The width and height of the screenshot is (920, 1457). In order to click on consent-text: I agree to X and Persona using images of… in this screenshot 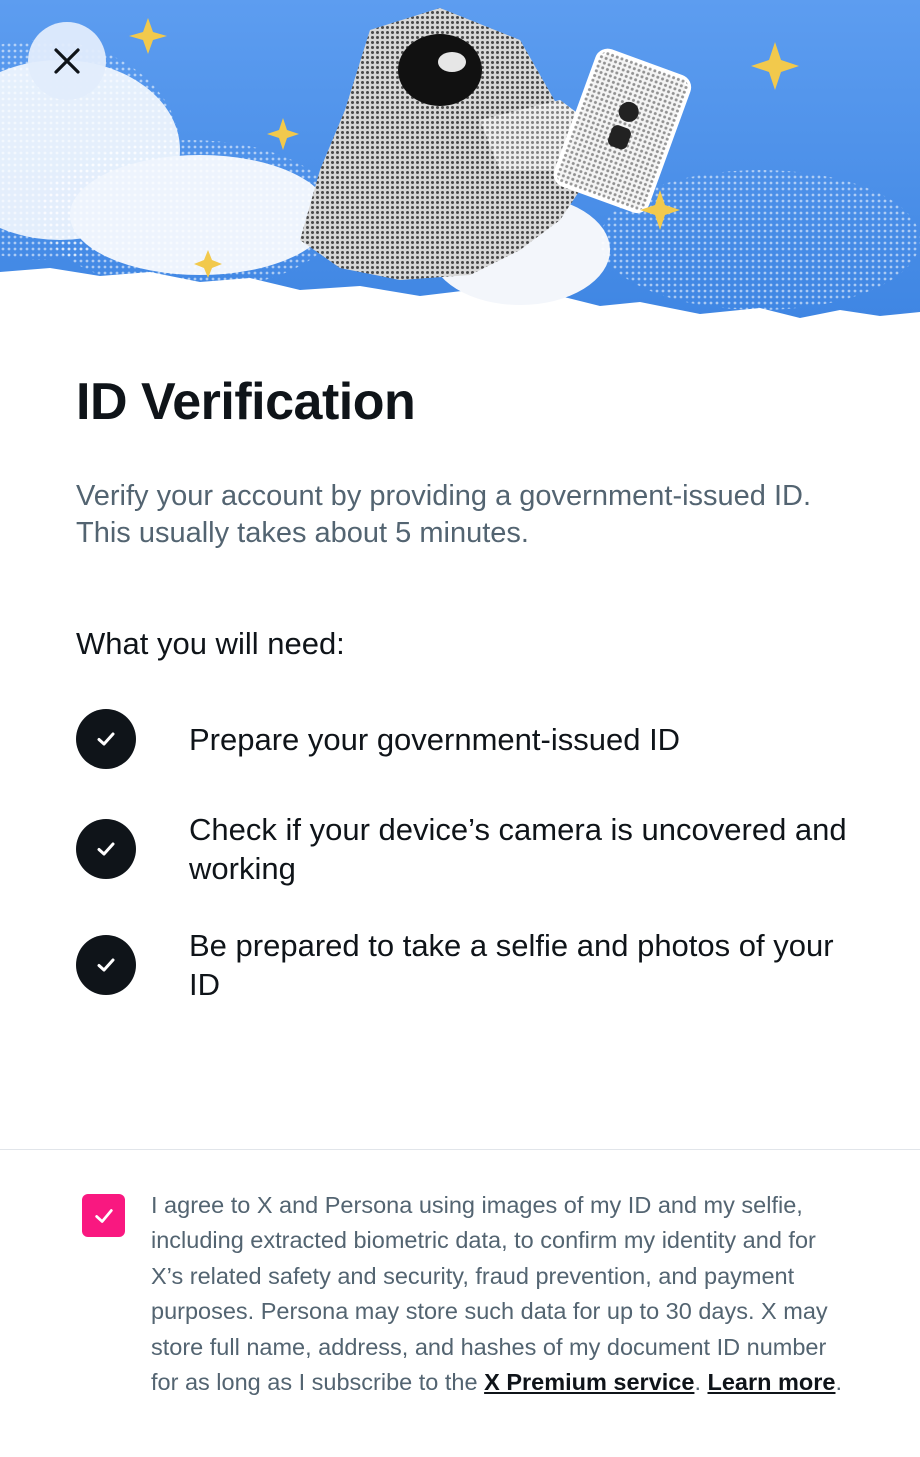, I will do `click(501, 1294)`.